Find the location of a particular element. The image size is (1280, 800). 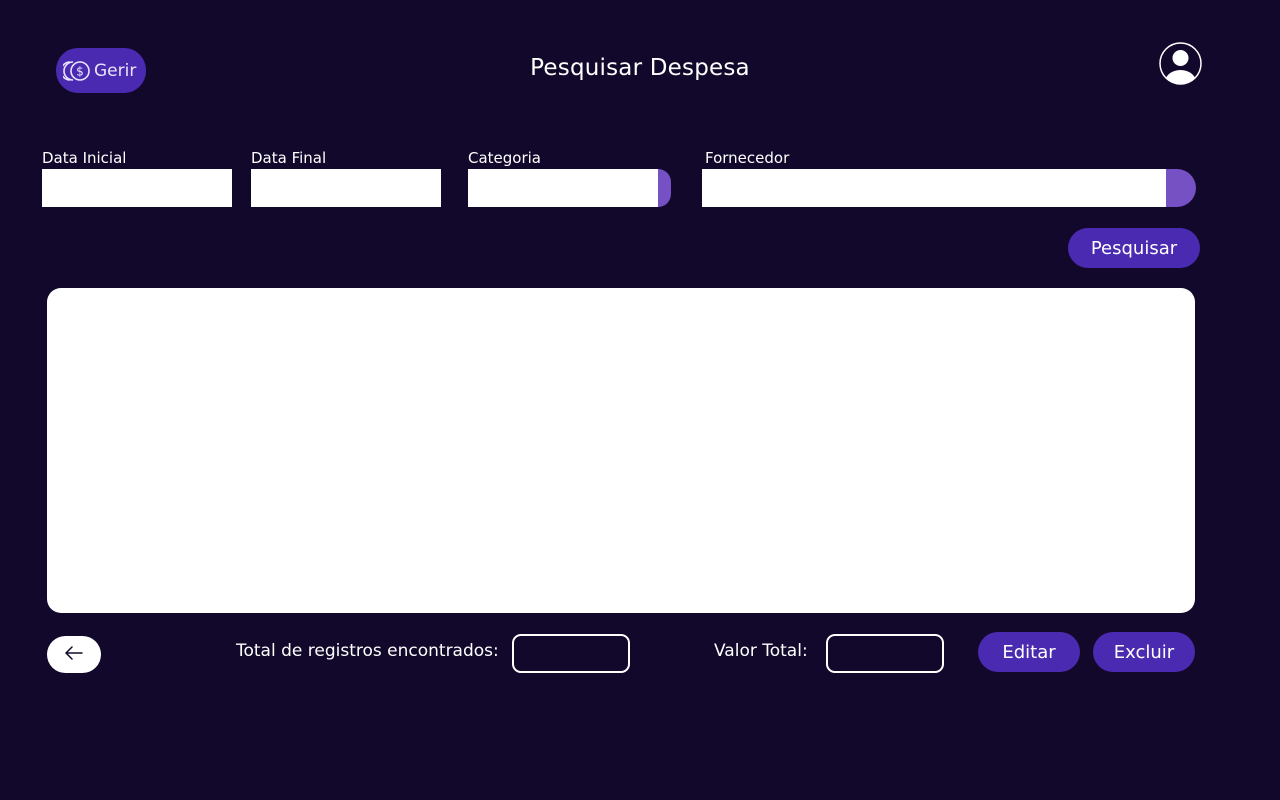

data-inicial-field is located at coordinates (137, 188).